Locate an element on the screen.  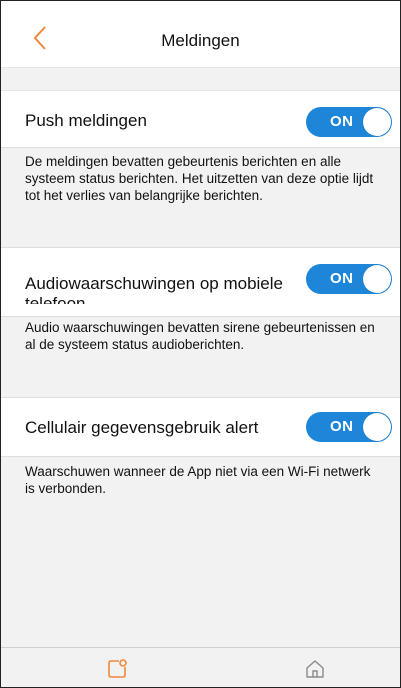
setting-row-push: Push meldingen ON is located at coordinates (200, 119).